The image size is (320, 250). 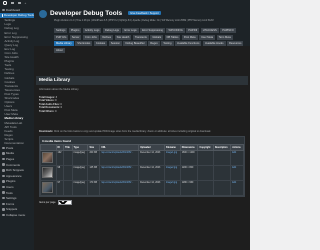 What do you see at coordinates (56, 111) in the screenshot?
I see `total-value: 0` at bounding box center [56, 111].